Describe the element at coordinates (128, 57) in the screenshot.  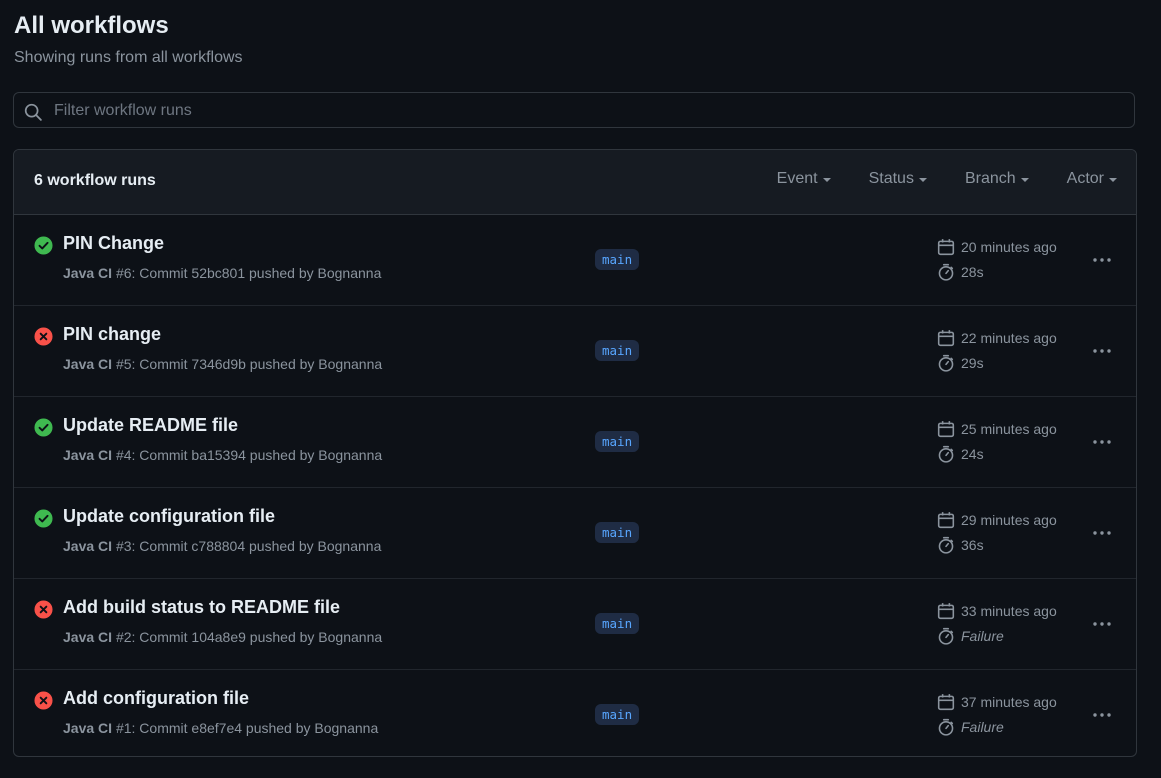
I see `page-subtitle: Showing runs from all workflows` at that location.